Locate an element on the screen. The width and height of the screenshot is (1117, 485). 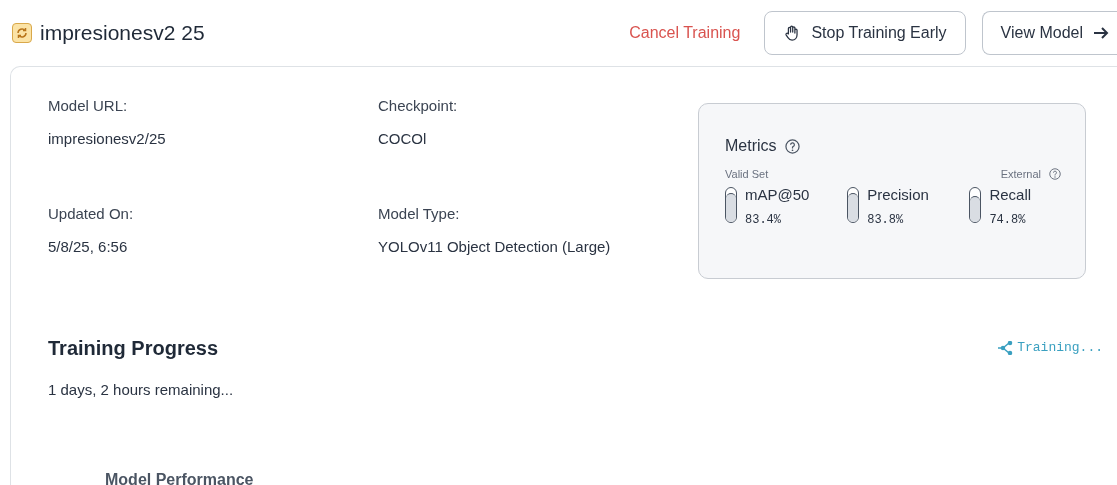
valid-set-caption: Valid Set is located at coordinates (747, 174).